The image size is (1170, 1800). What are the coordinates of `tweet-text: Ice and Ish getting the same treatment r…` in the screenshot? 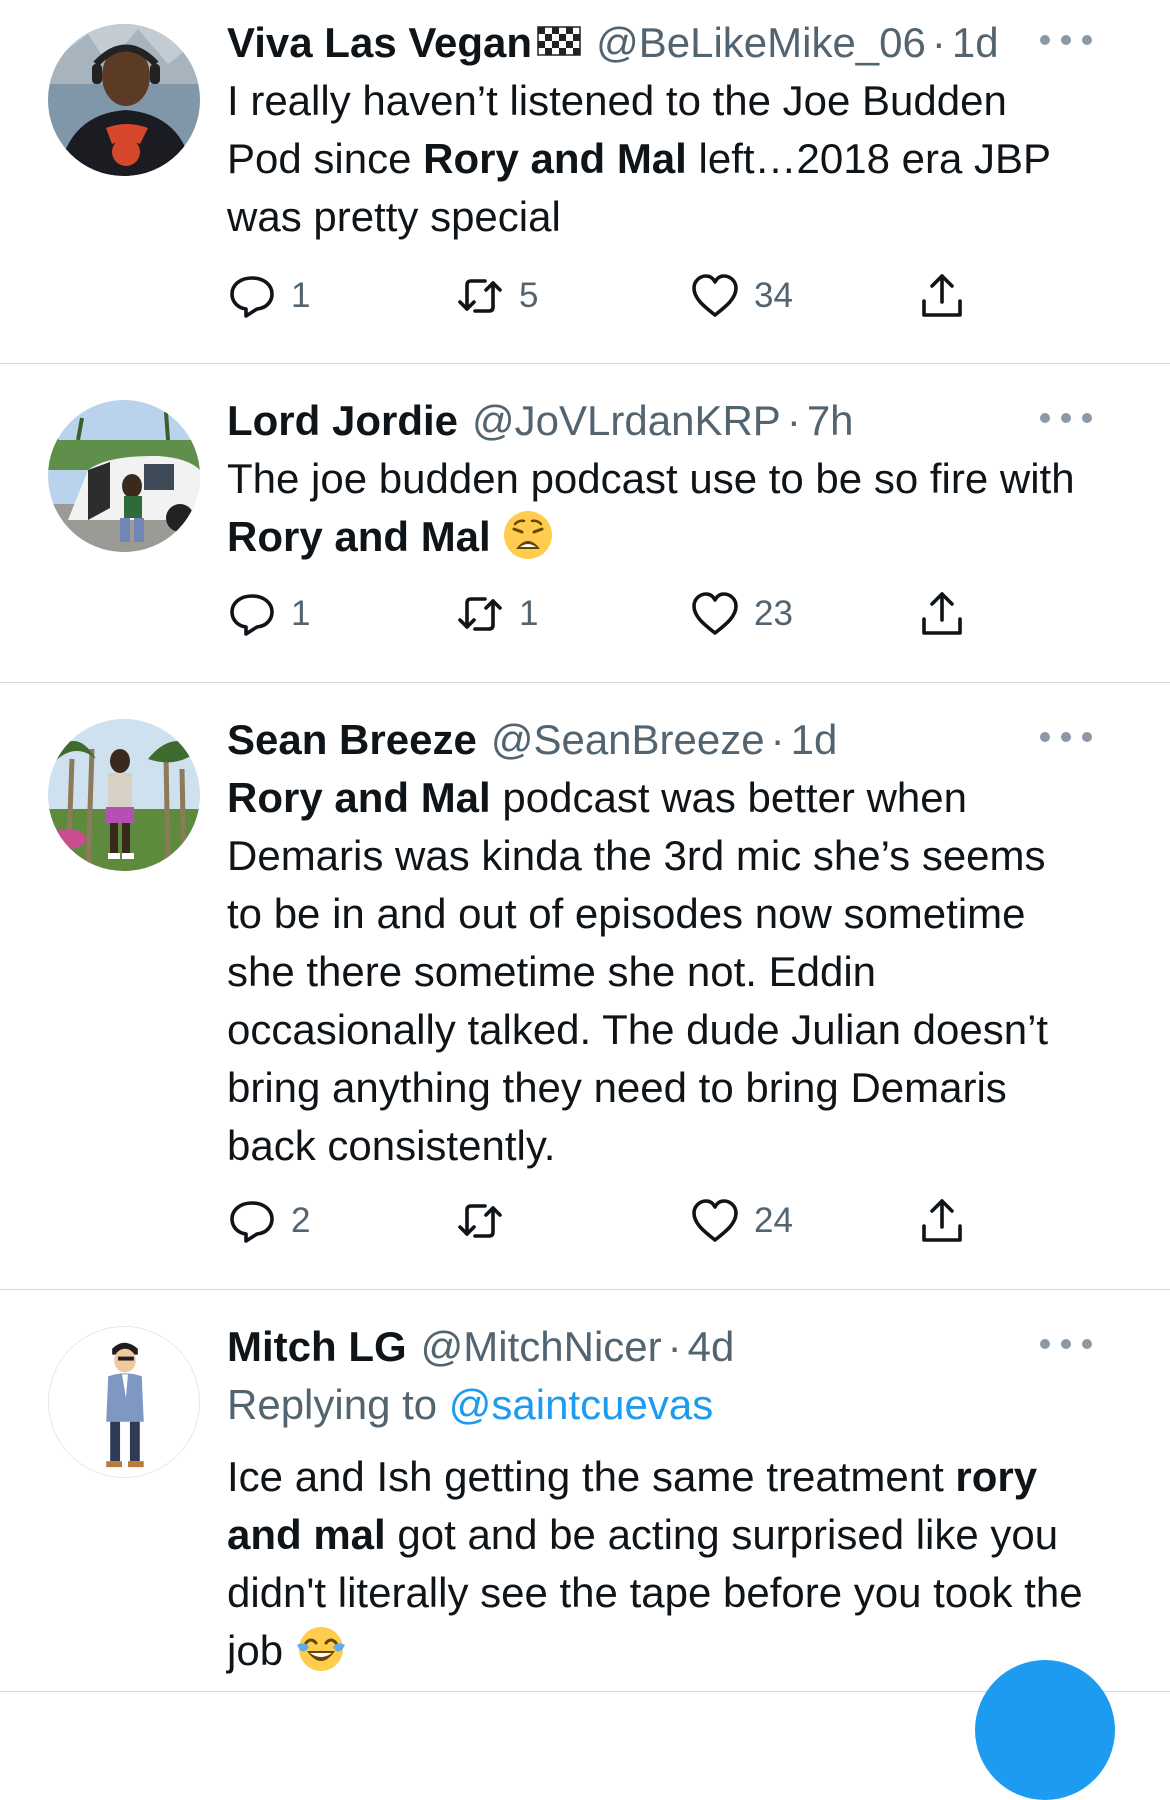 It's located at (655, 1563).